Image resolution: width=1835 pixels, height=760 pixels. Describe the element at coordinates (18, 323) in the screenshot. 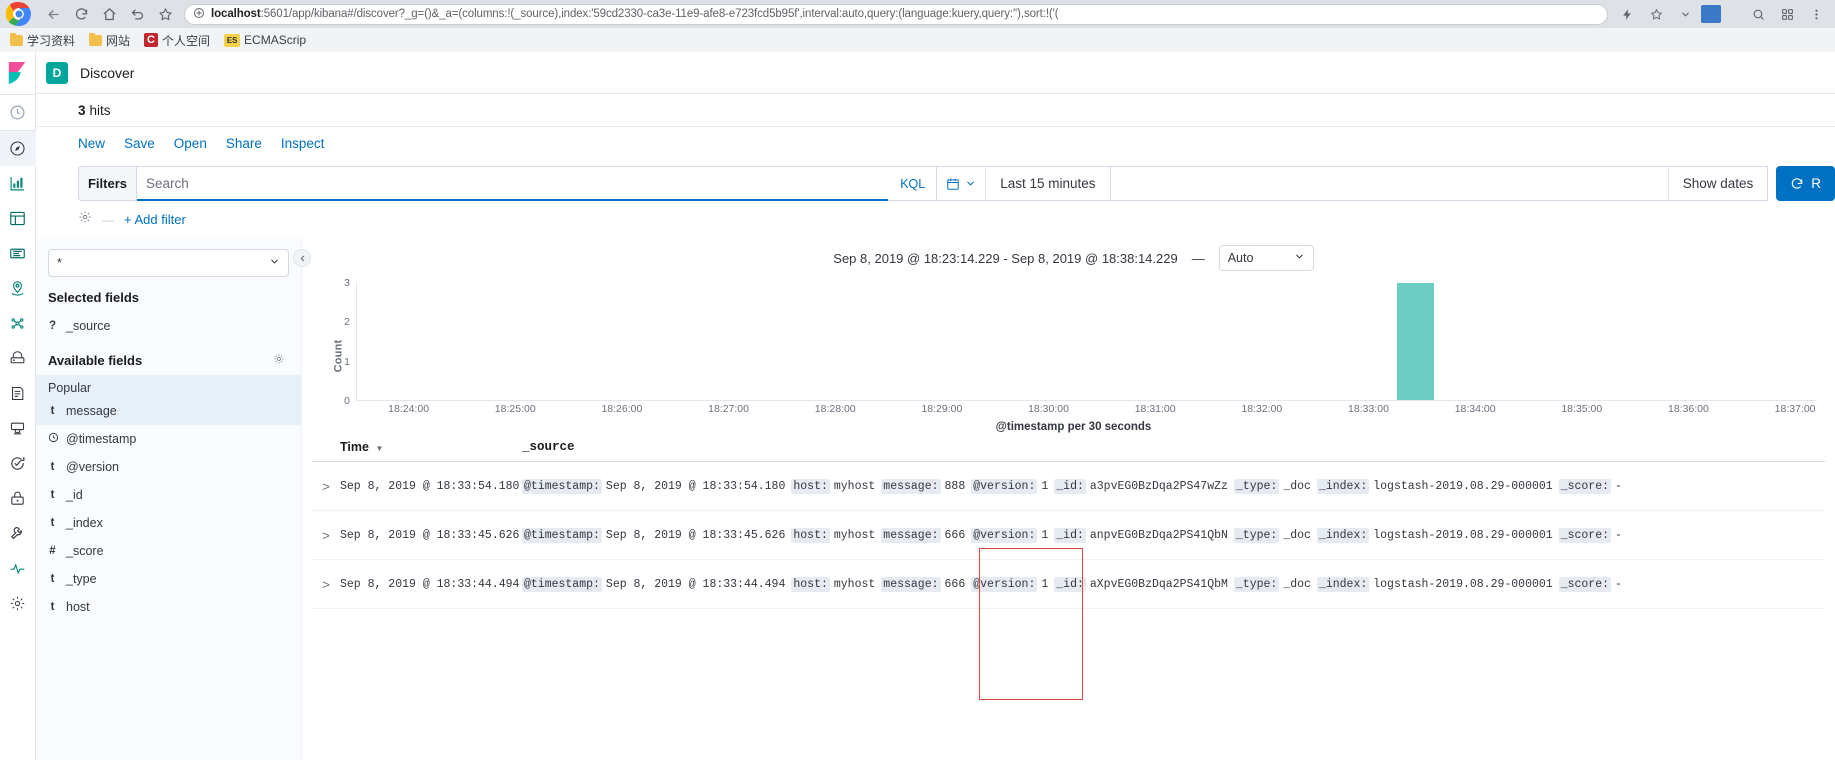

I see `sidebar-item-machine-learning` at that location.